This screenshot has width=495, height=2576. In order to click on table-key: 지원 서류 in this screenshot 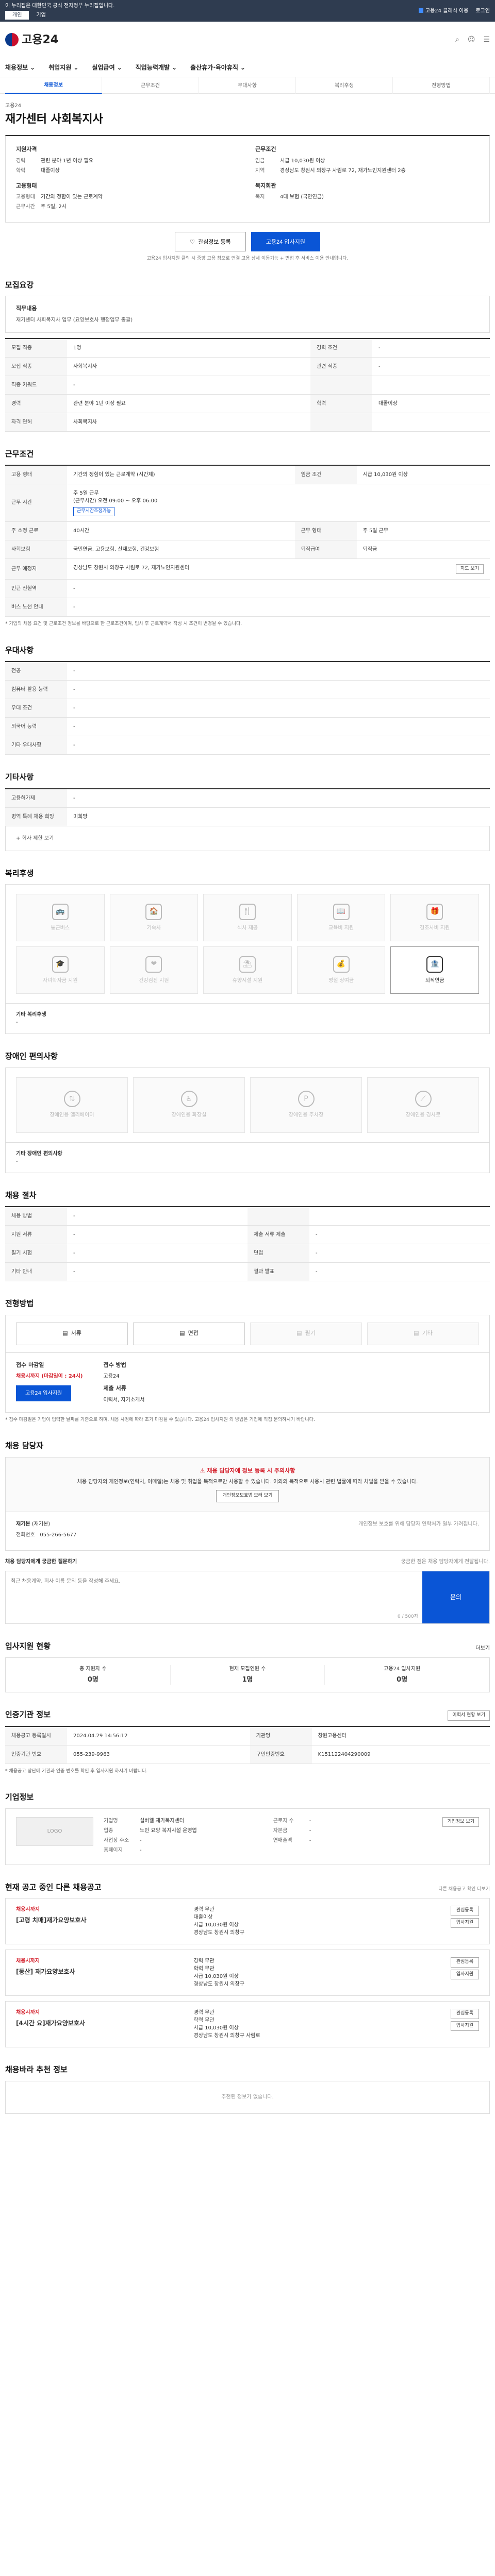, I will do `click(36, 1234)`.